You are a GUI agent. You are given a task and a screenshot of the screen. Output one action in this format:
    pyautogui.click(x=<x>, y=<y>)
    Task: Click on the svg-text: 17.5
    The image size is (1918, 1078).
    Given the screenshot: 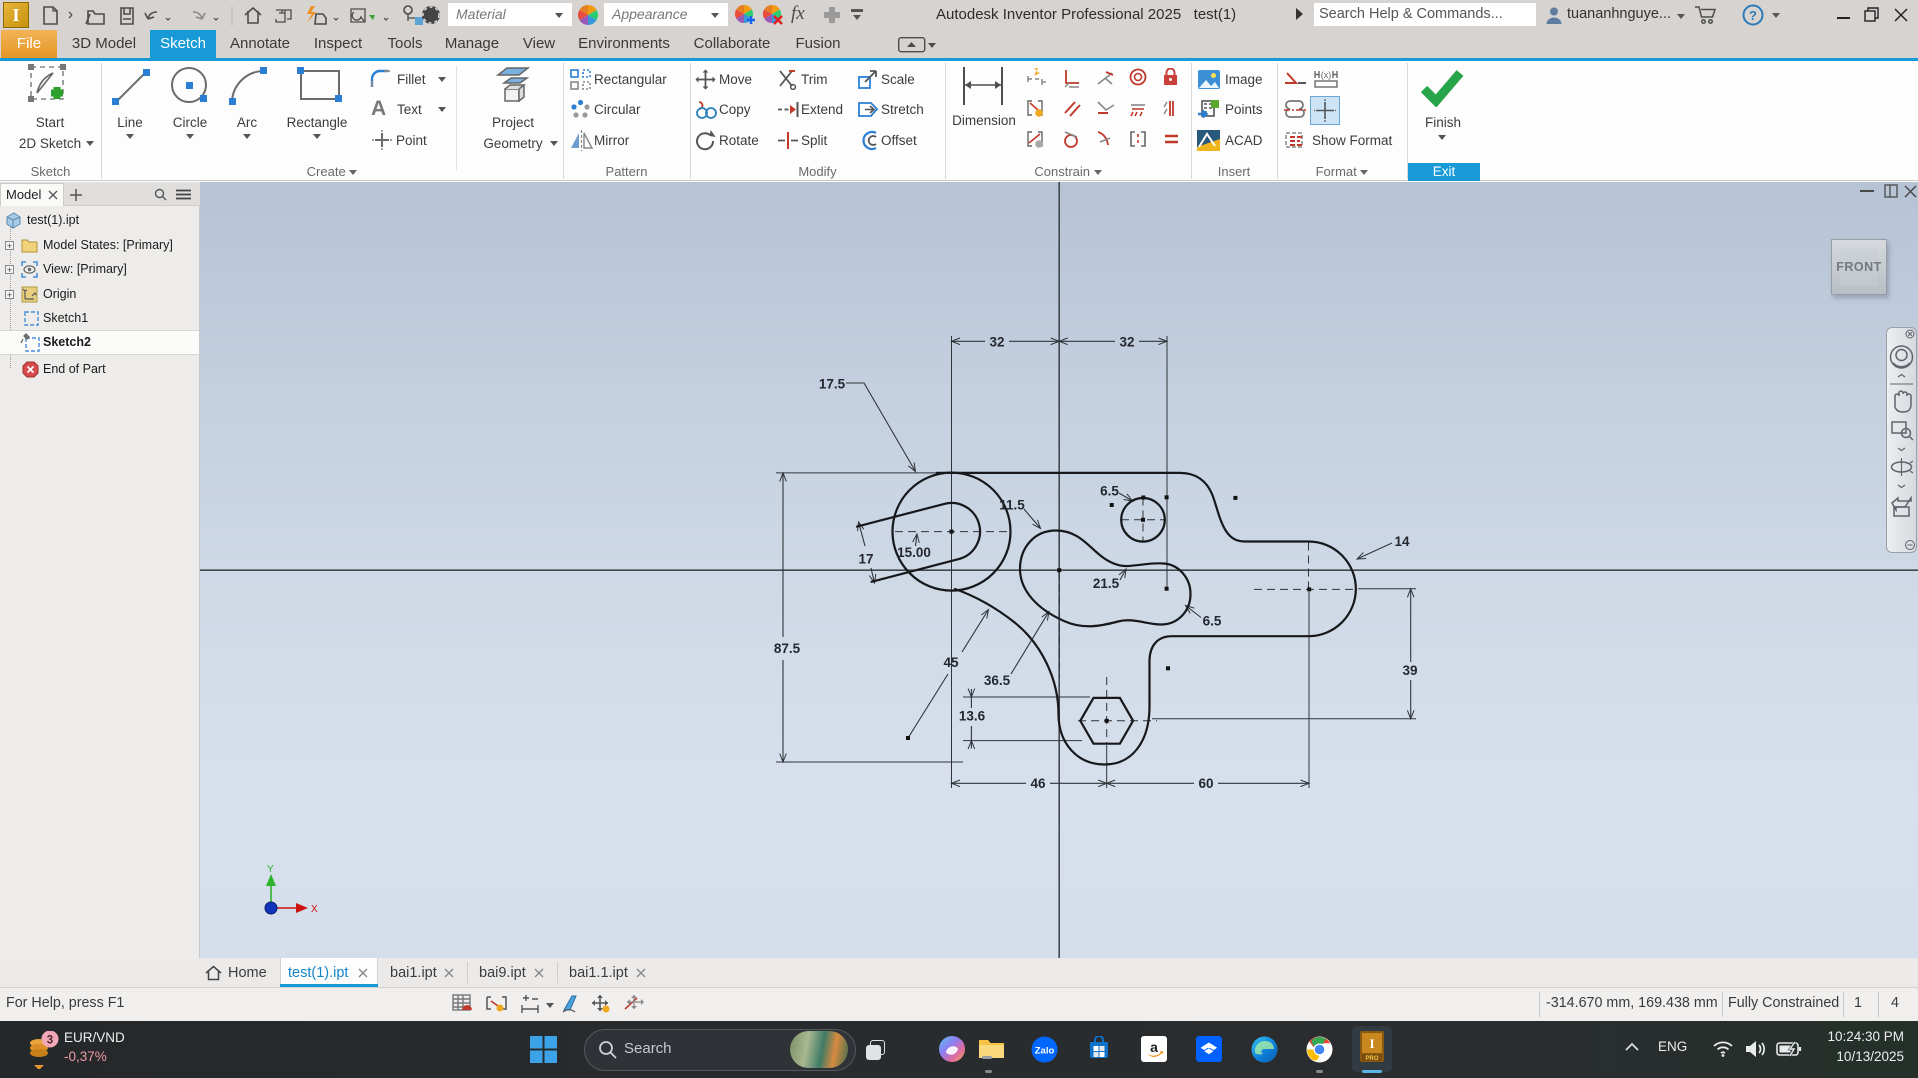 What is the action you would take?
    pyautogui.click(x=832, y=384)
    